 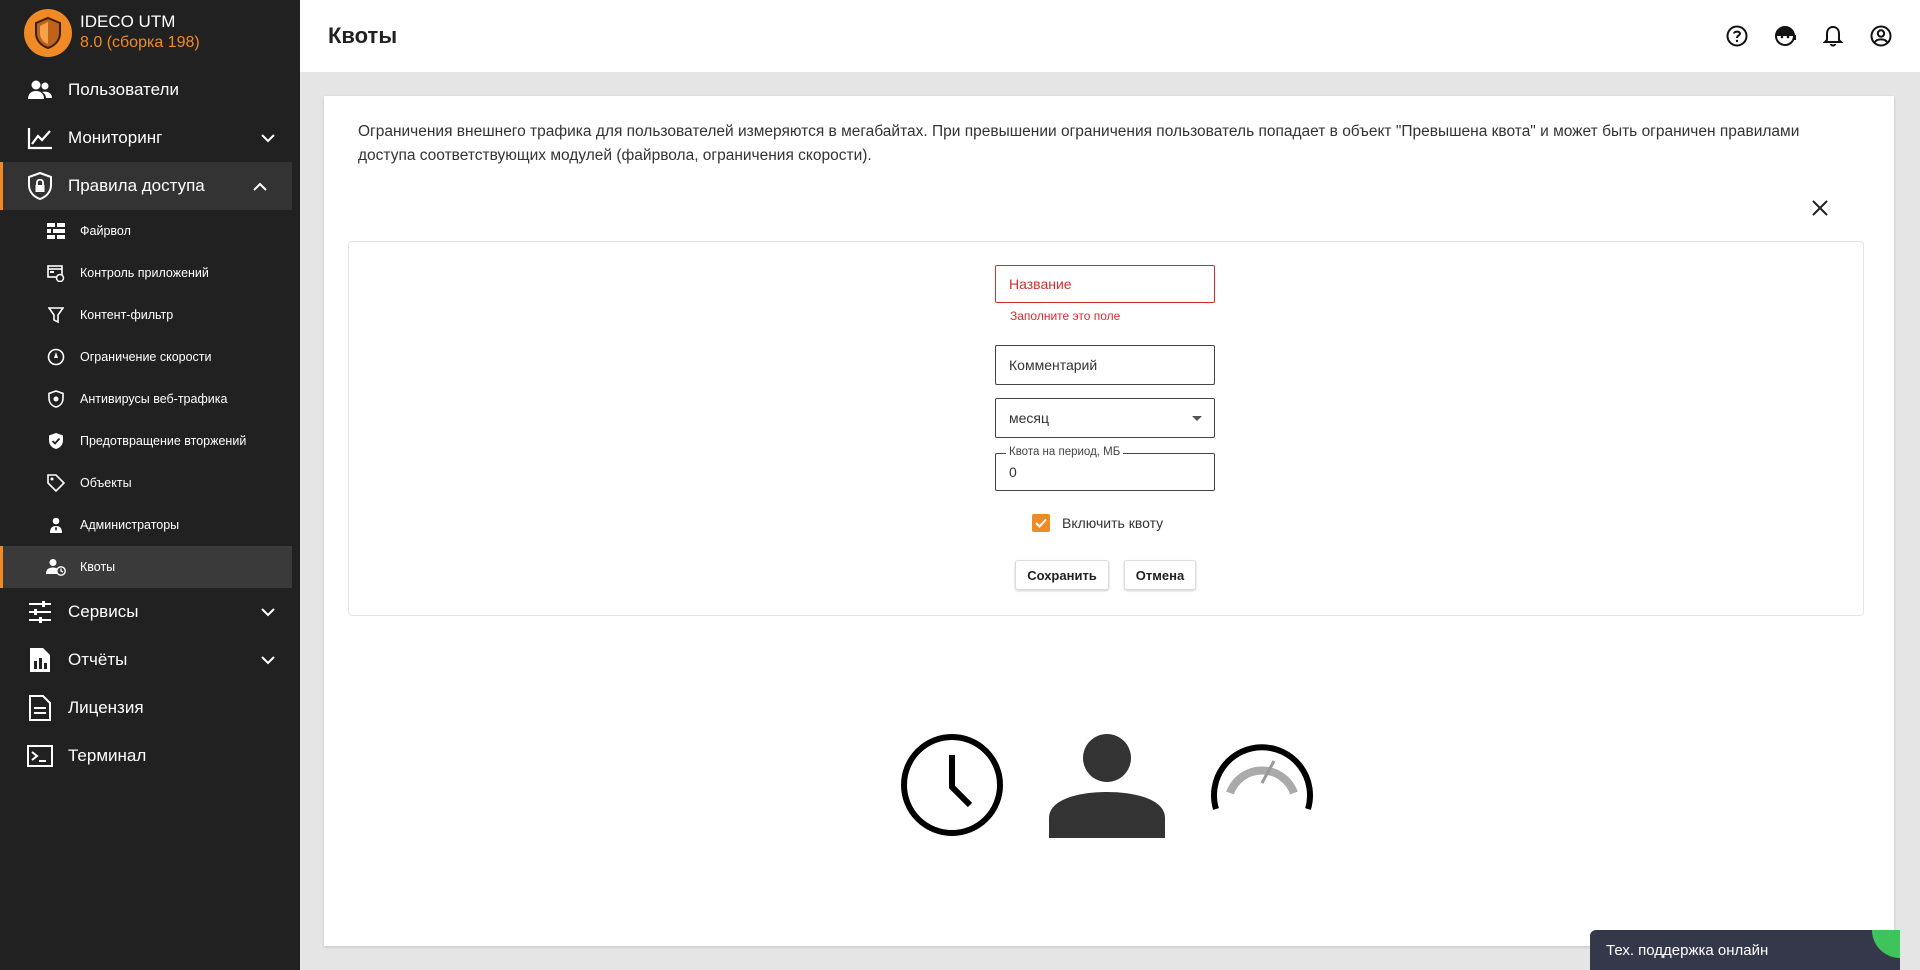 I want to click on shield-lock-icon, so click(x=40, y=186).